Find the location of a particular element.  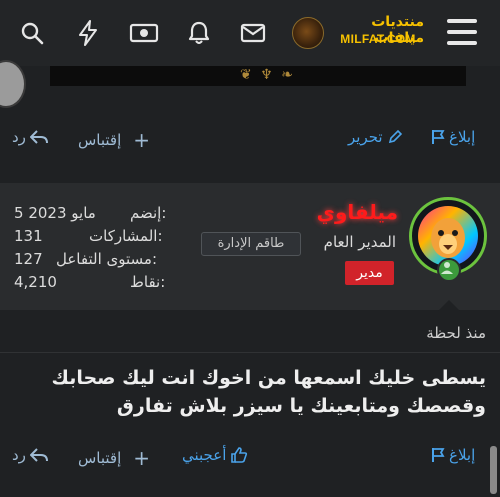

post-timestamp: منذ لحظة is located at coordinates (433, 333).